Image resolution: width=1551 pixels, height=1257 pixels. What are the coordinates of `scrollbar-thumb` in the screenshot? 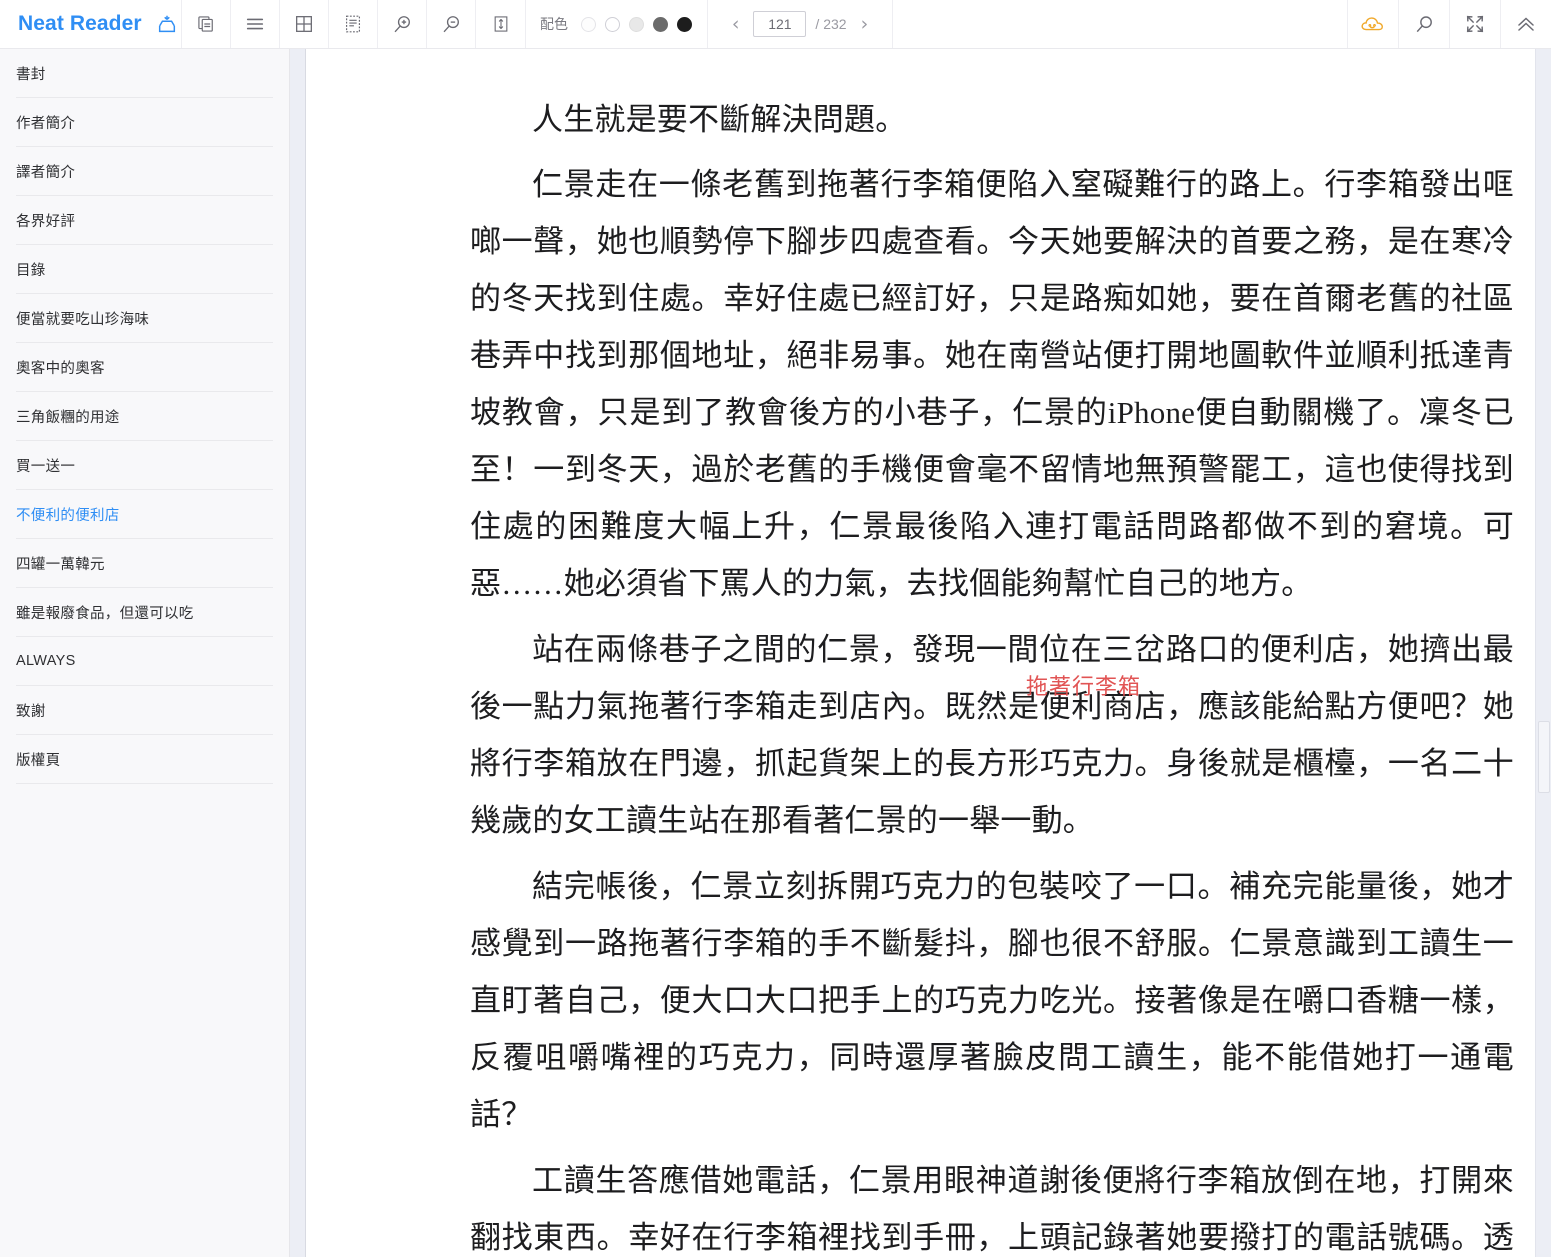 It's located at (1544, 757).